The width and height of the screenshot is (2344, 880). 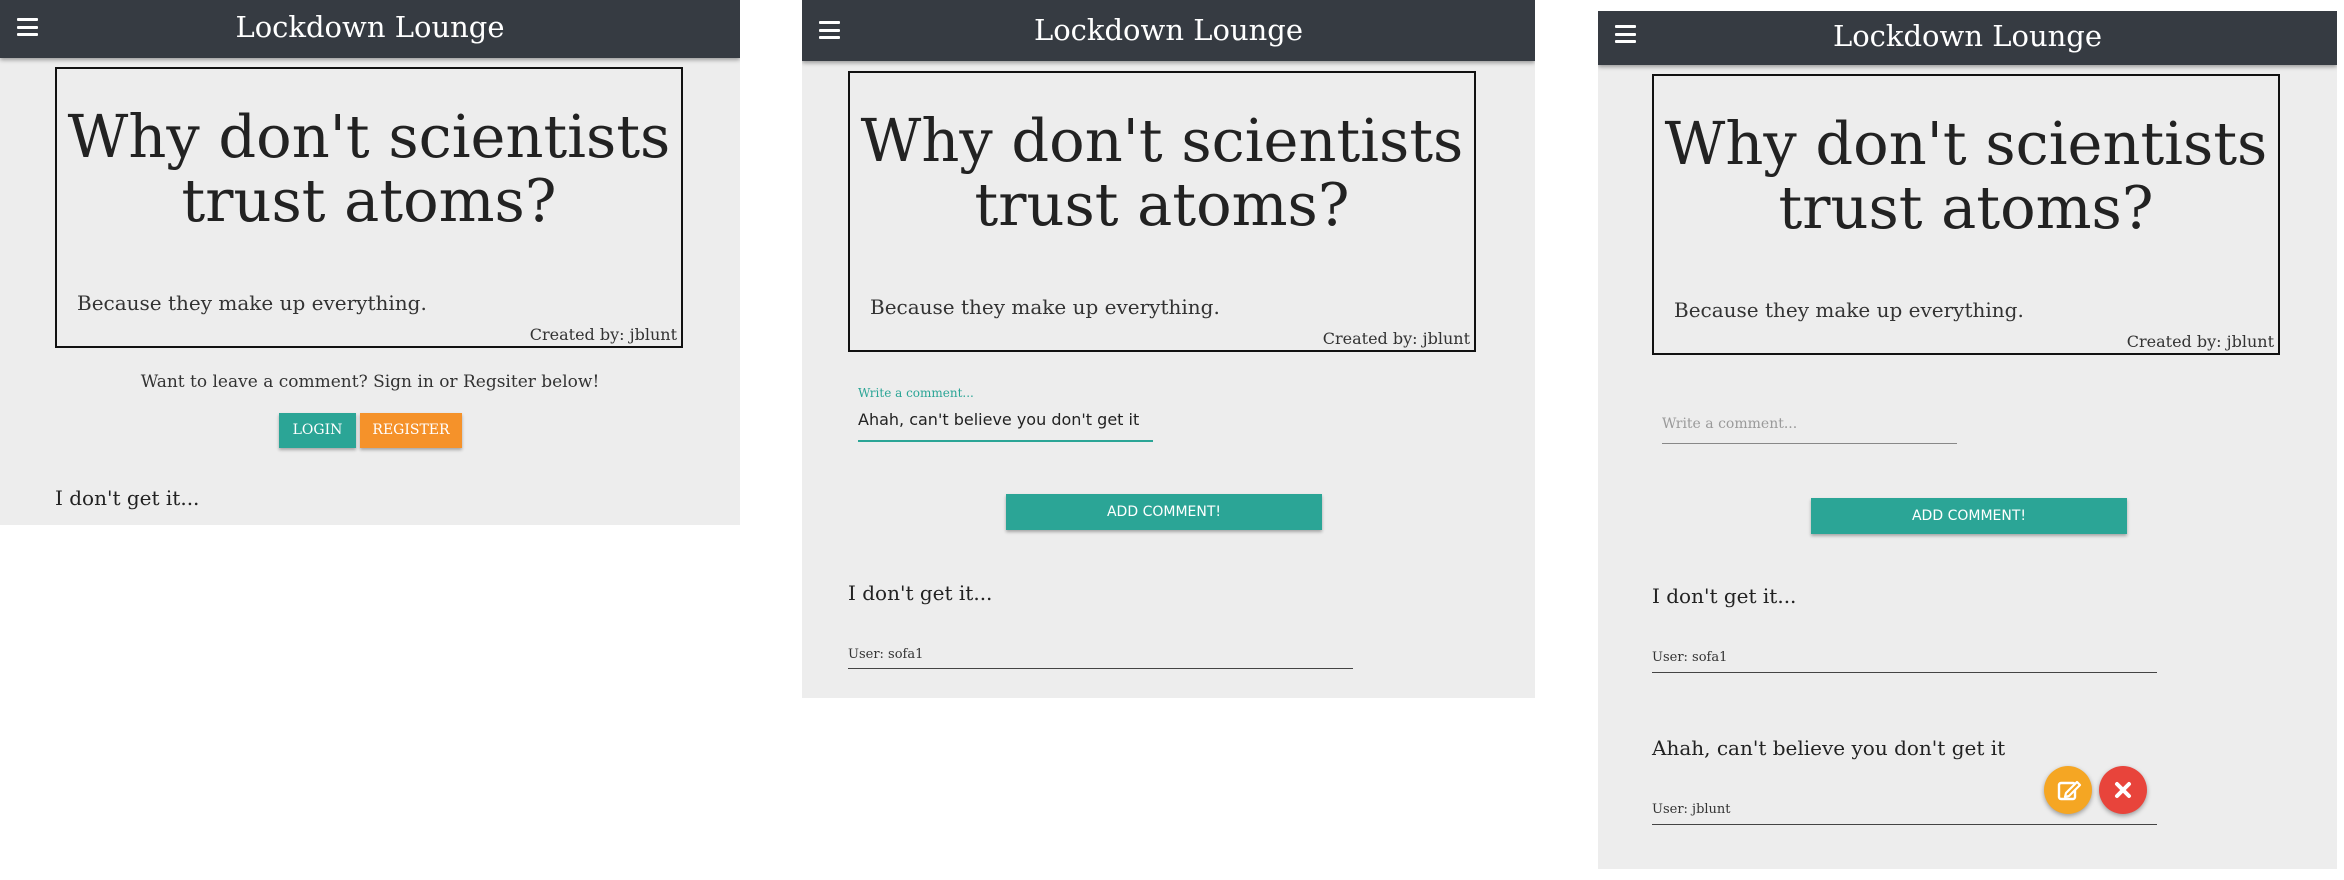 What do you see at coordinates (317, 430) in the screenshot?
I see `login-button: LOGIN` at bounding box center [317, 430].